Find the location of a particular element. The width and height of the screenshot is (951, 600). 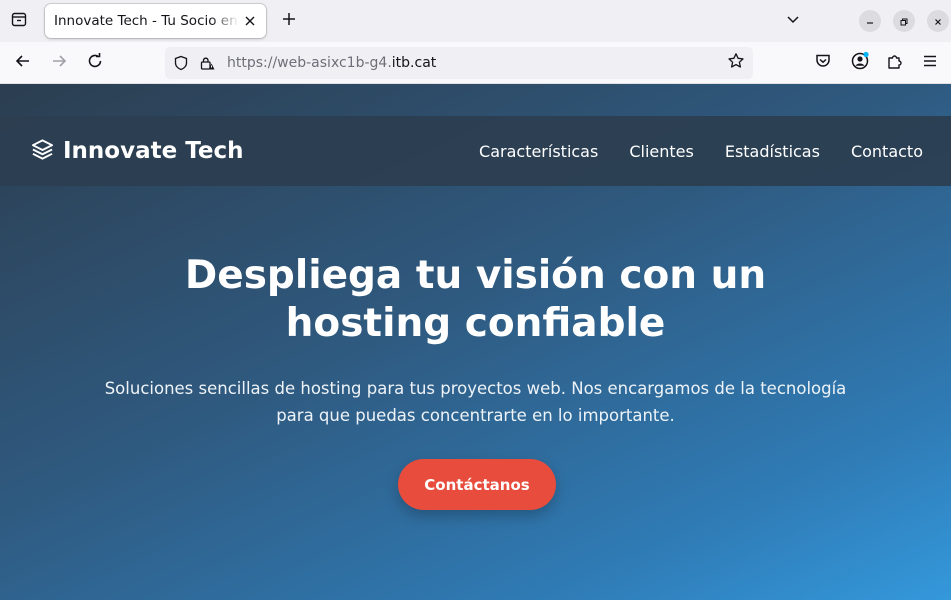

nav-link-contacto: Contacto is located at coordinates (887, 151).